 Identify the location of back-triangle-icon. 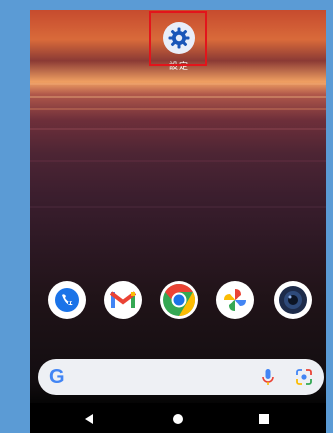
(89, 419).